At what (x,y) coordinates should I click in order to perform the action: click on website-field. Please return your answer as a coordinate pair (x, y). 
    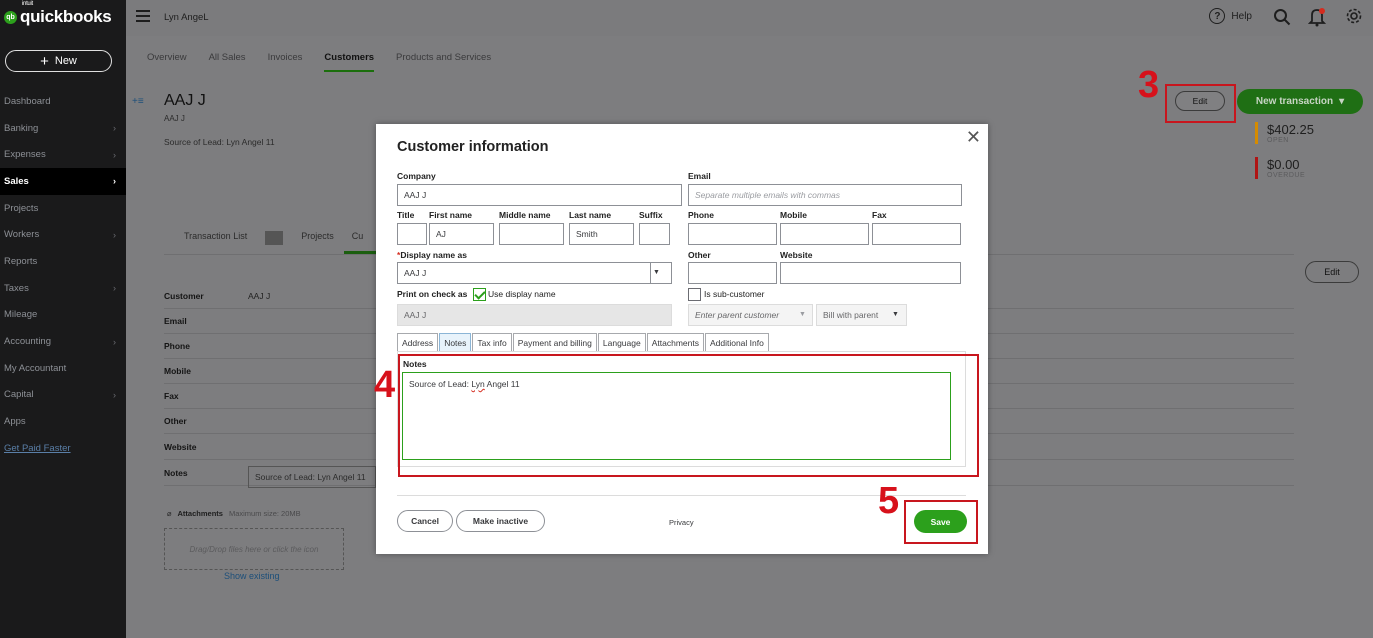
    Looking at the image, I should click on (870, 273).